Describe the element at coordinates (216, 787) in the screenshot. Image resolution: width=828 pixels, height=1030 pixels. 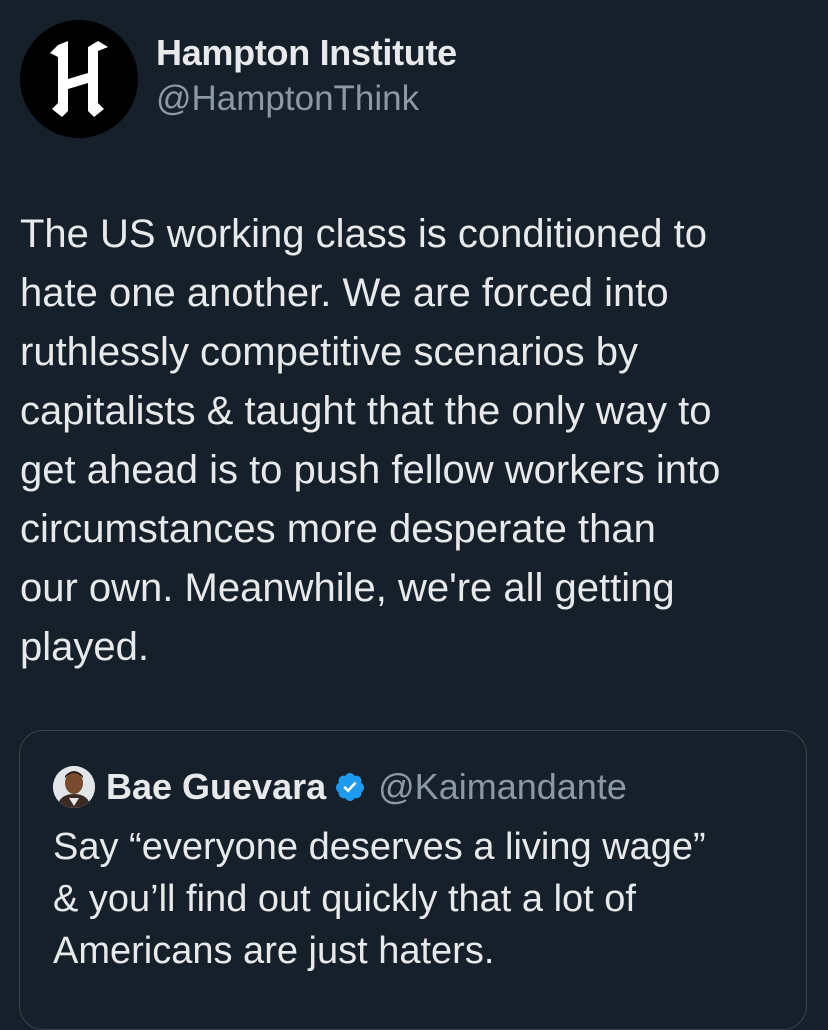
I see `quoted-author-display-name: Bae Guevara` at that location.